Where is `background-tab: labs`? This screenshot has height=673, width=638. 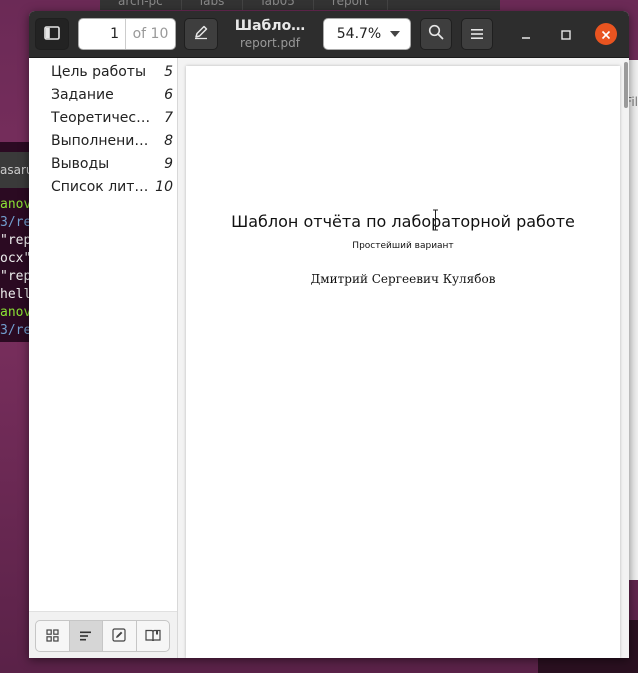 background-tab: labs is located at coordinates (213, 5).